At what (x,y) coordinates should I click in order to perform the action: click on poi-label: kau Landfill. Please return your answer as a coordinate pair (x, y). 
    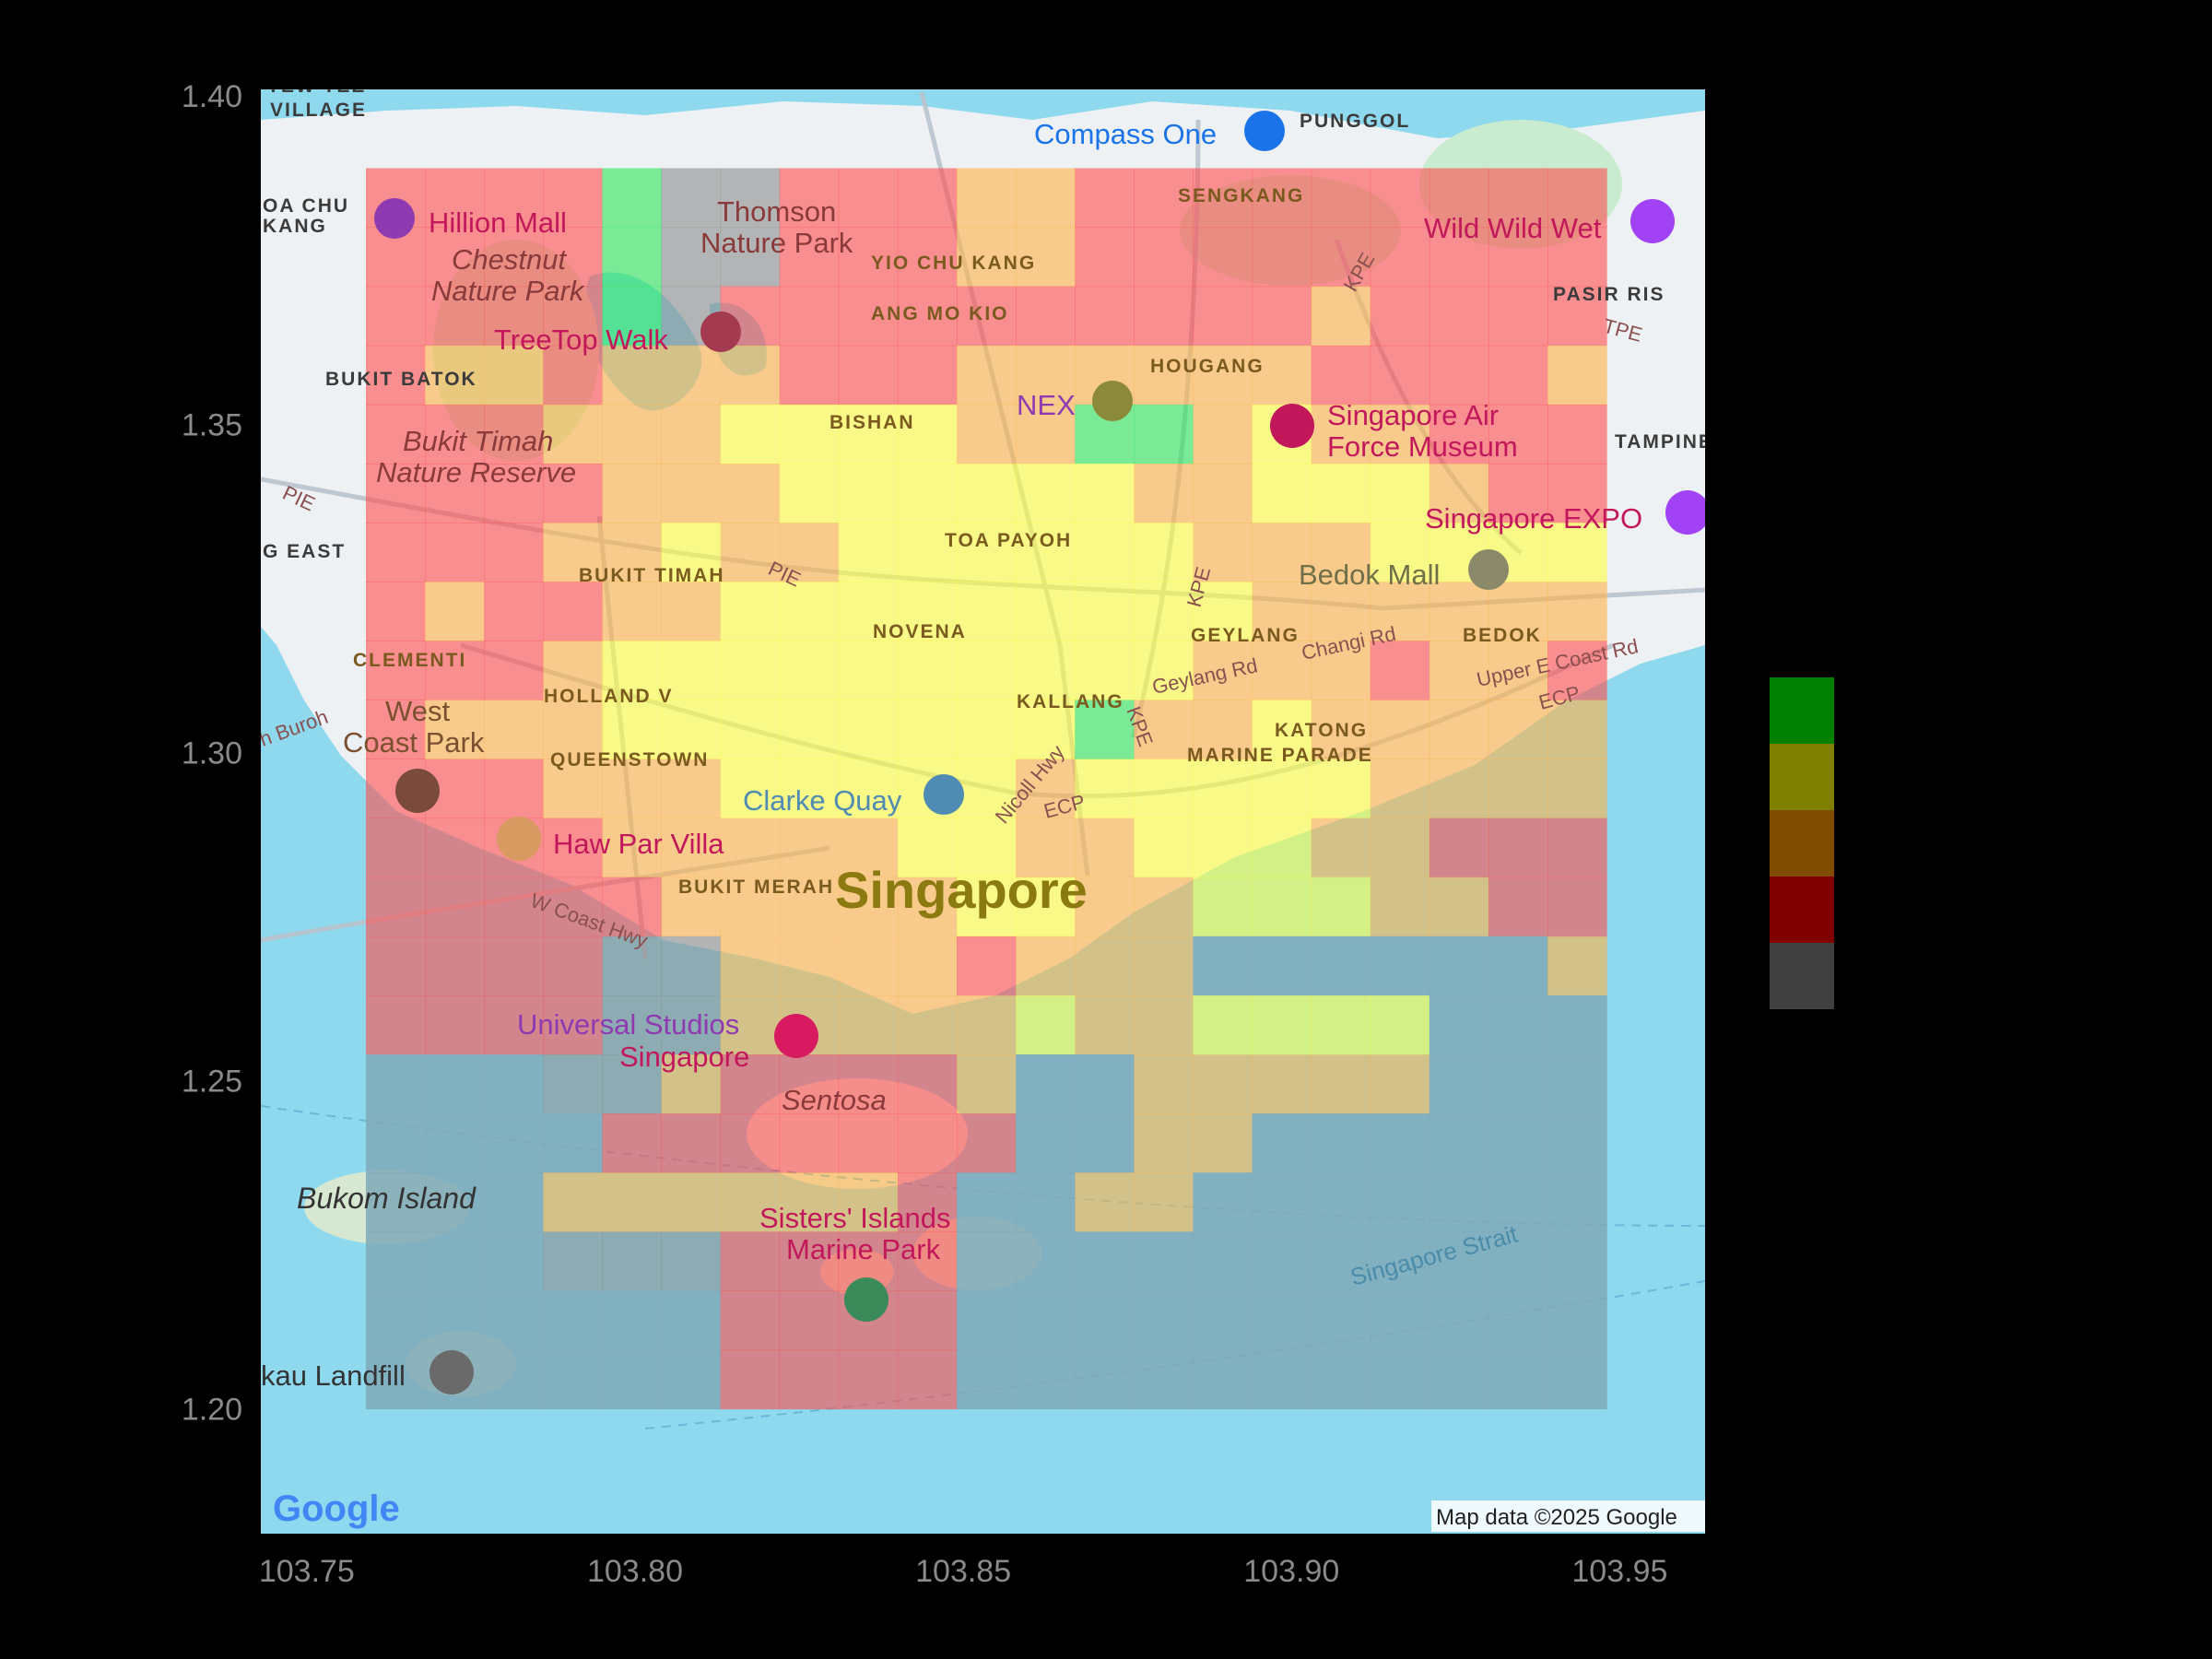
    Looking at the image, I should click on (333, 1375).